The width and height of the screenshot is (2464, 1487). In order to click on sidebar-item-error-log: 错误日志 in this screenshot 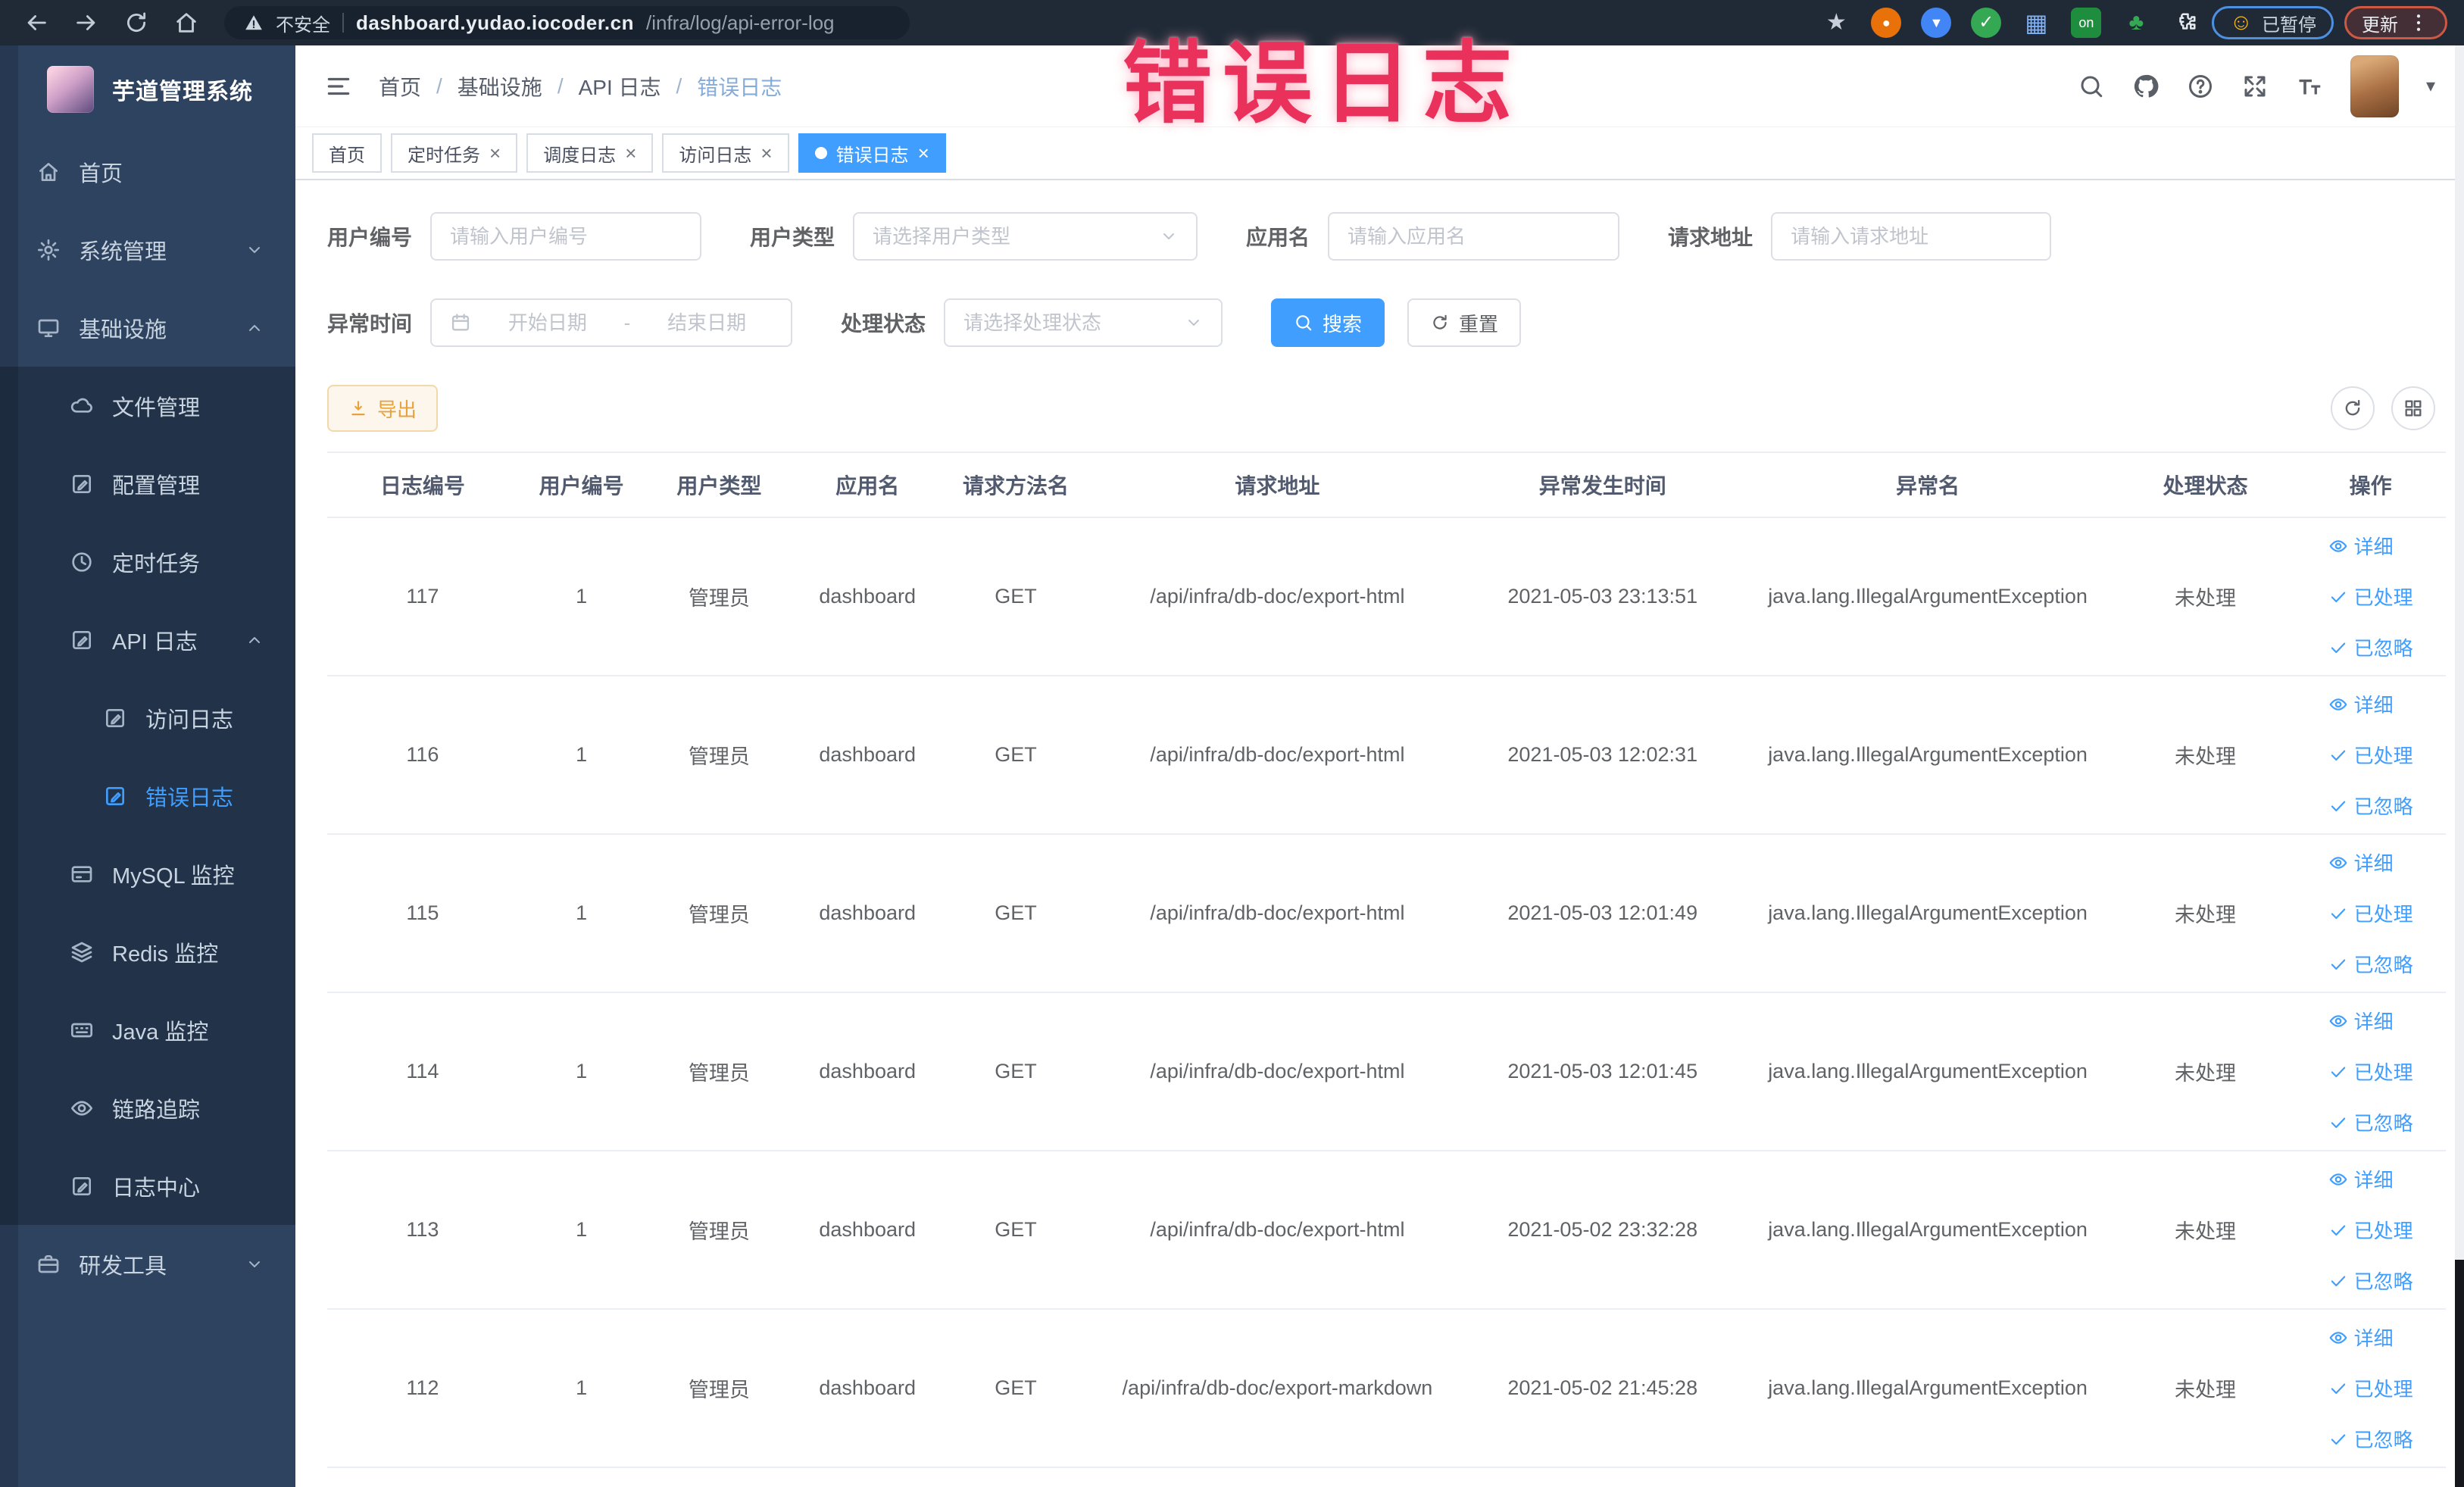, I will do `click(147, 796)`.